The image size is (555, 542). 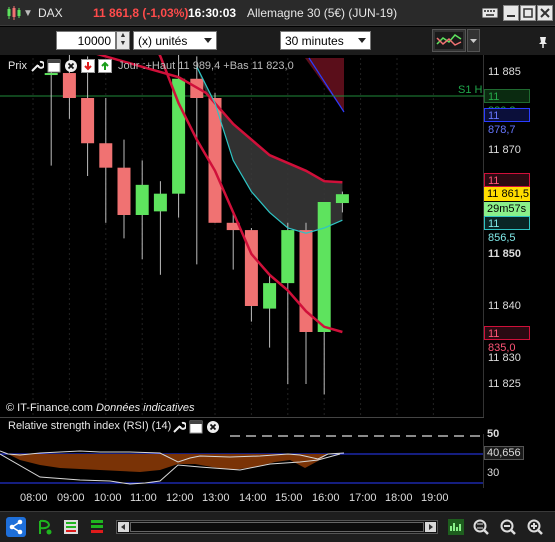 I want to click on order-options-bar: 10000 ▲ ▼ (x) unités 30 minutes, so click(x=277, y=41).